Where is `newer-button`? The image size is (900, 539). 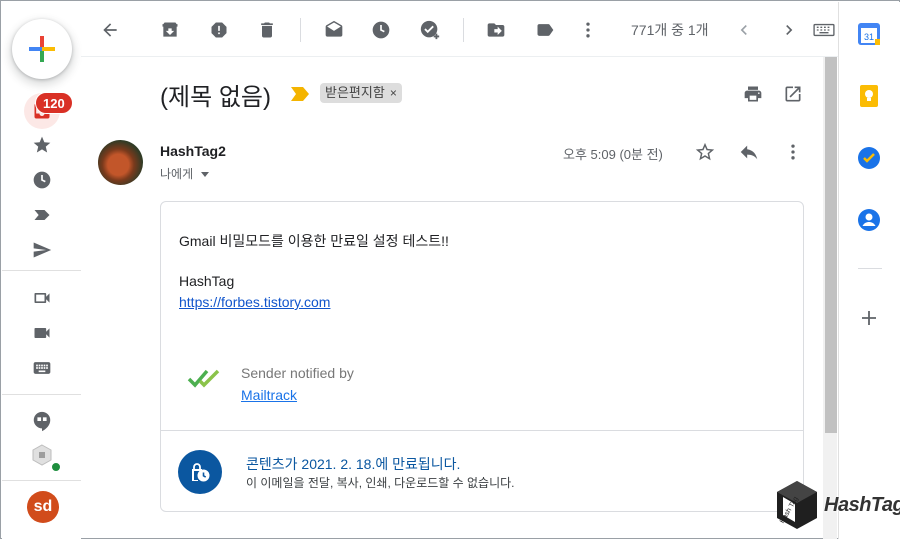
newer-button is located at coordinates (744, 30).